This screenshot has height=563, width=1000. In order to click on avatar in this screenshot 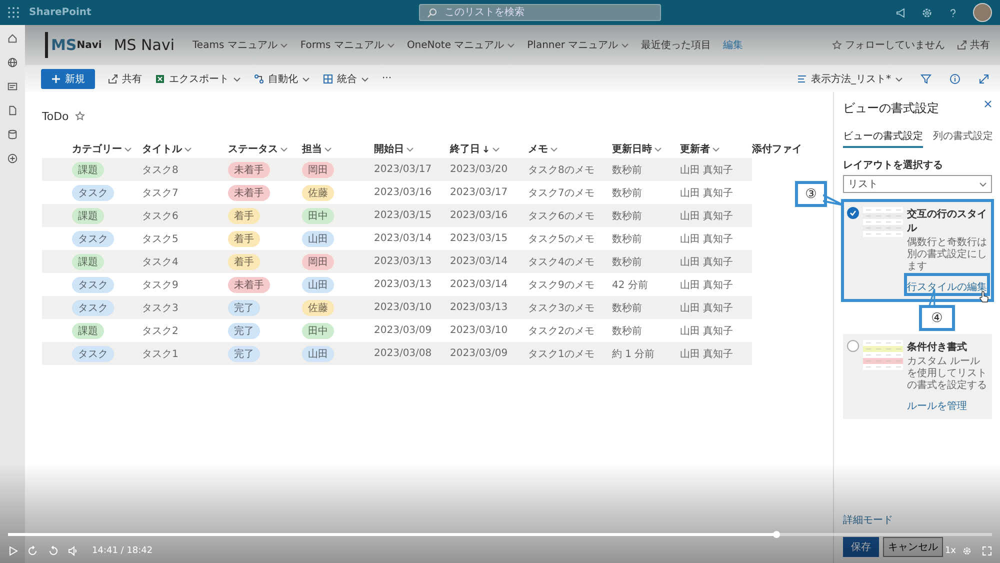, I will do `click(982, 12)`.